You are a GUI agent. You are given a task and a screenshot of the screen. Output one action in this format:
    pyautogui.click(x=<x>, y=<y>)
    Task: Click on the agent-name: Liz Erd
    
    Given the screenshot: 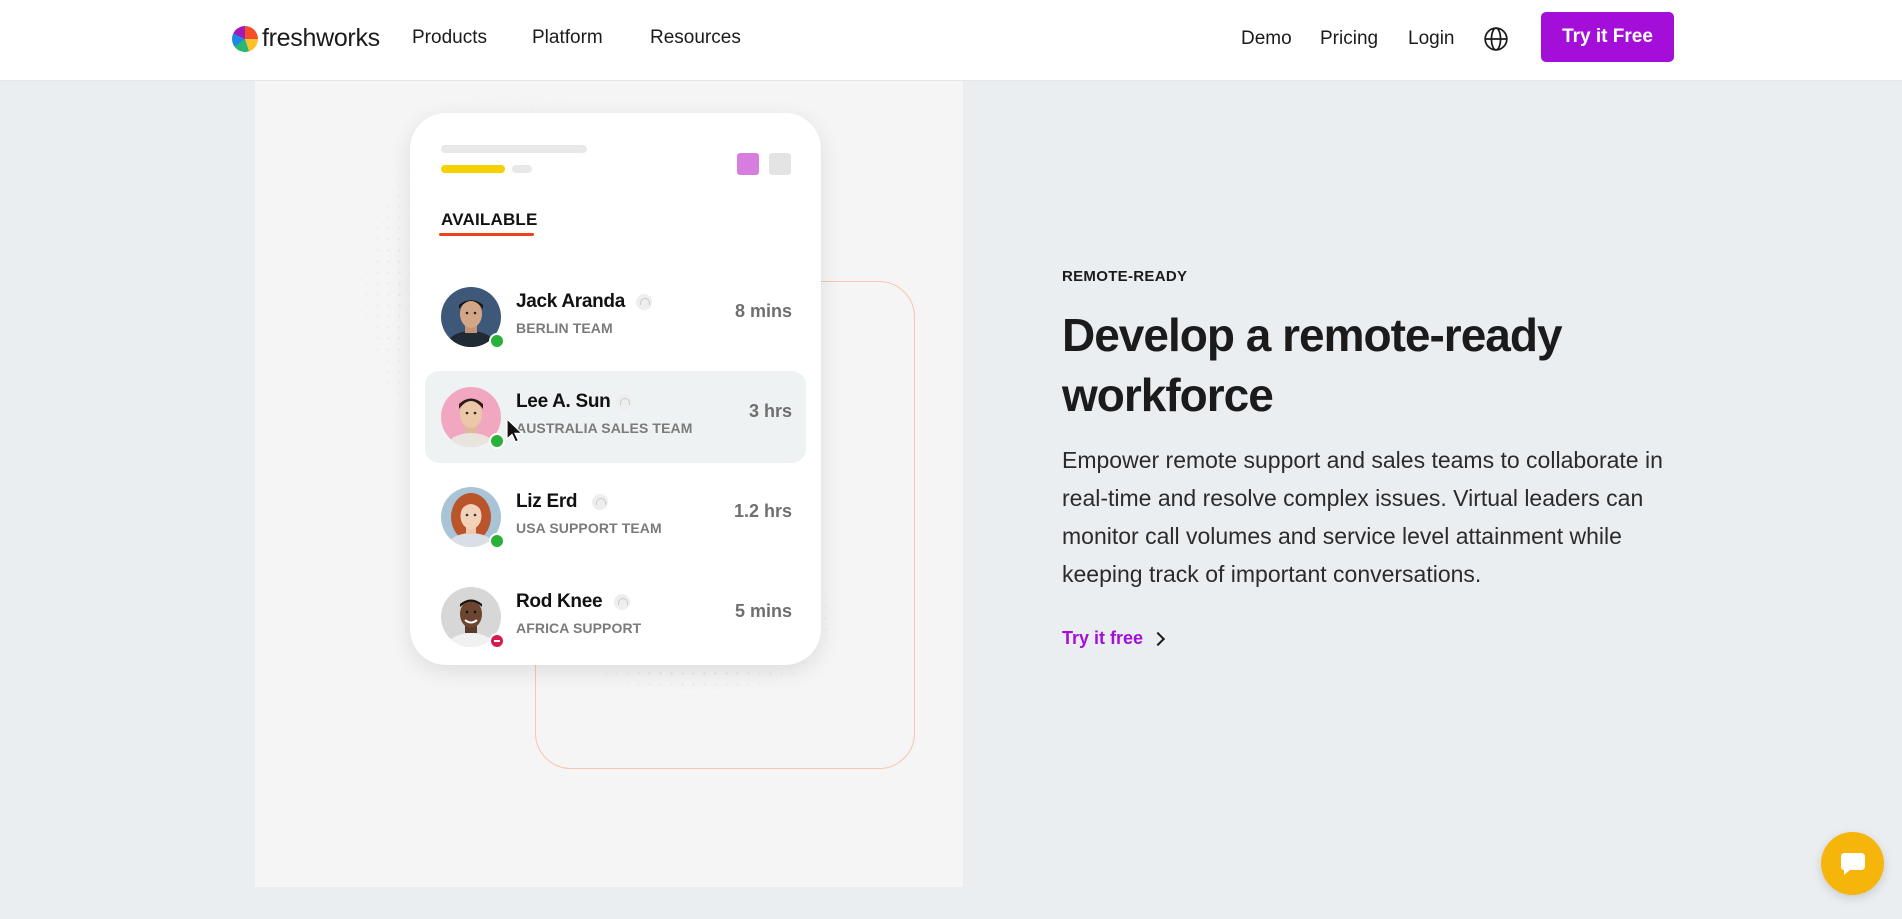 What is the action you would take?
    pyautogui.click(x=547, y=501)
    